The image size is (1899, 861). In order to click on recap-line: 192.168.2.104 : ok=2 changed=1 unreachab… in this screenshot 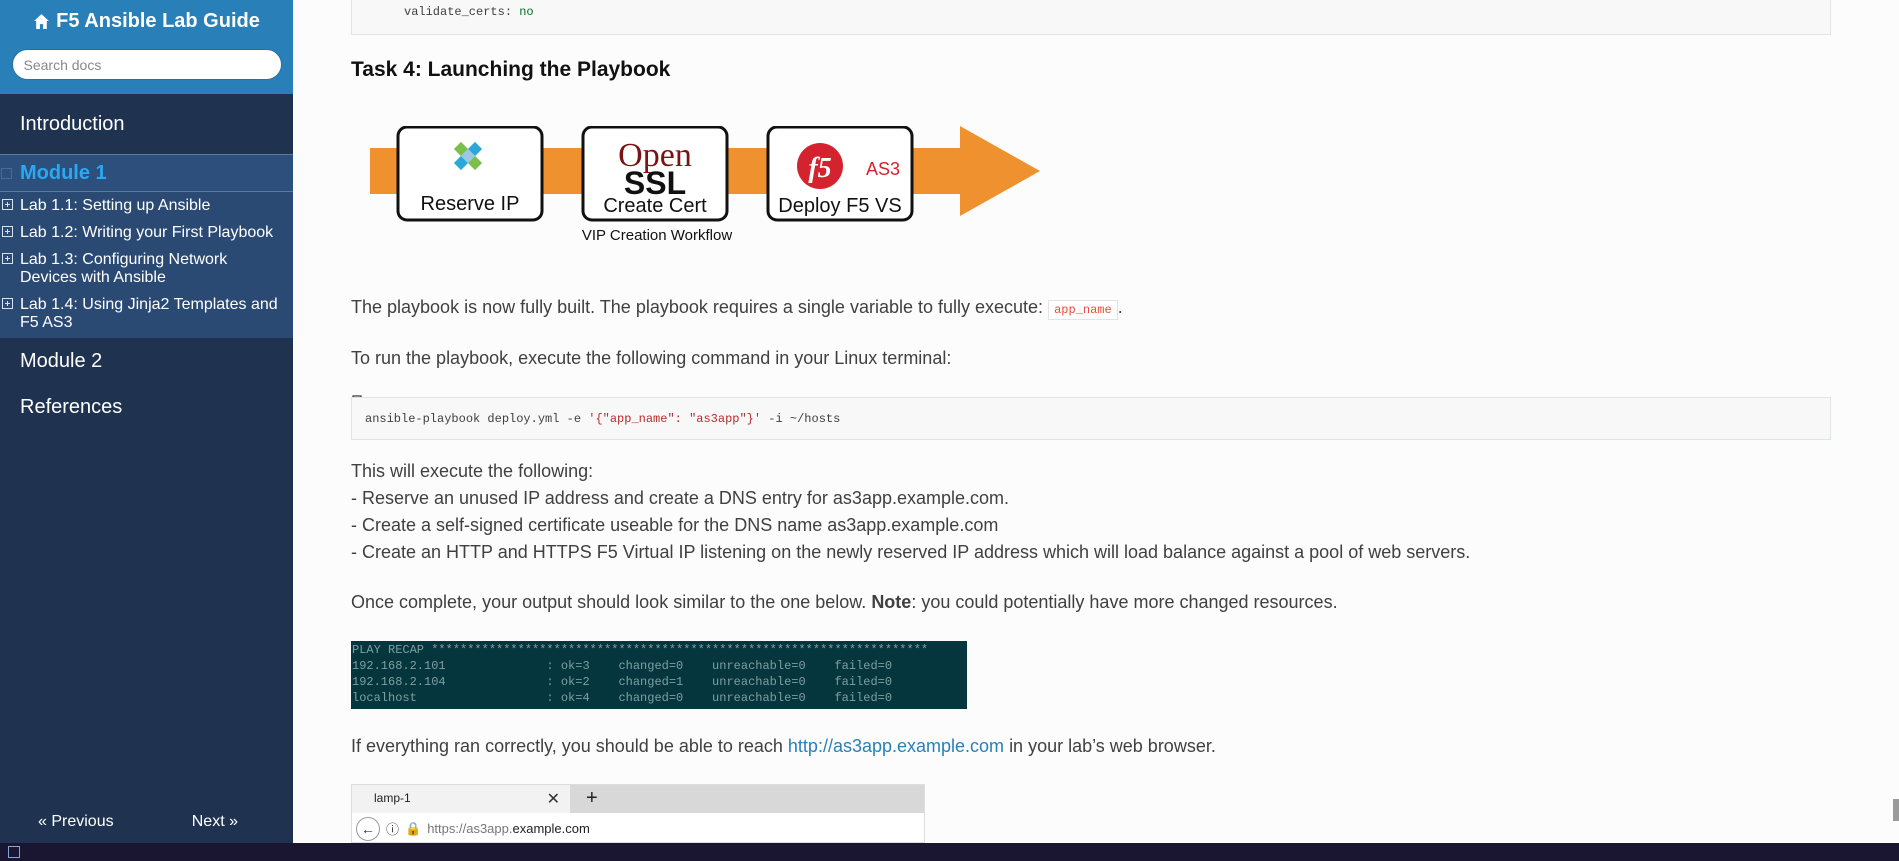, I will do `click(622, 682)`.